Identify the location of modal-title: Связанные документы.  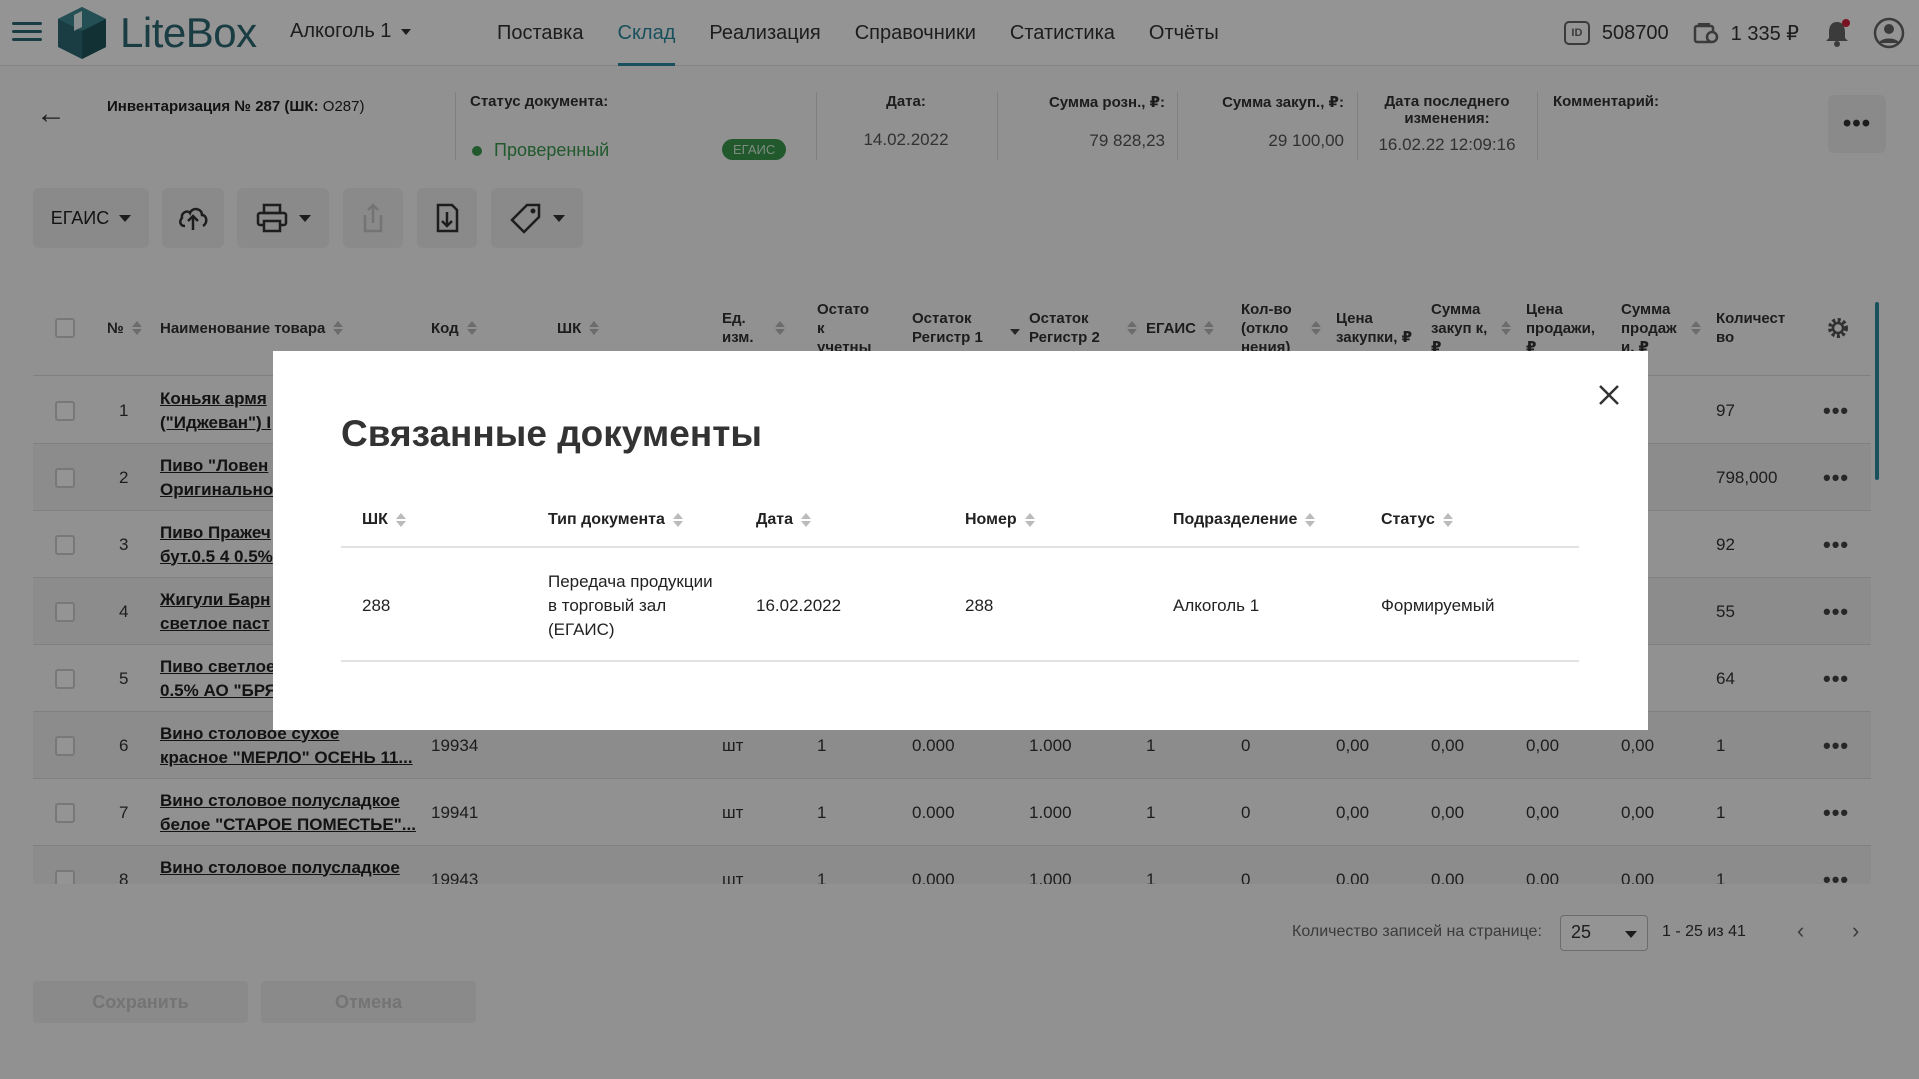
(551, 433).